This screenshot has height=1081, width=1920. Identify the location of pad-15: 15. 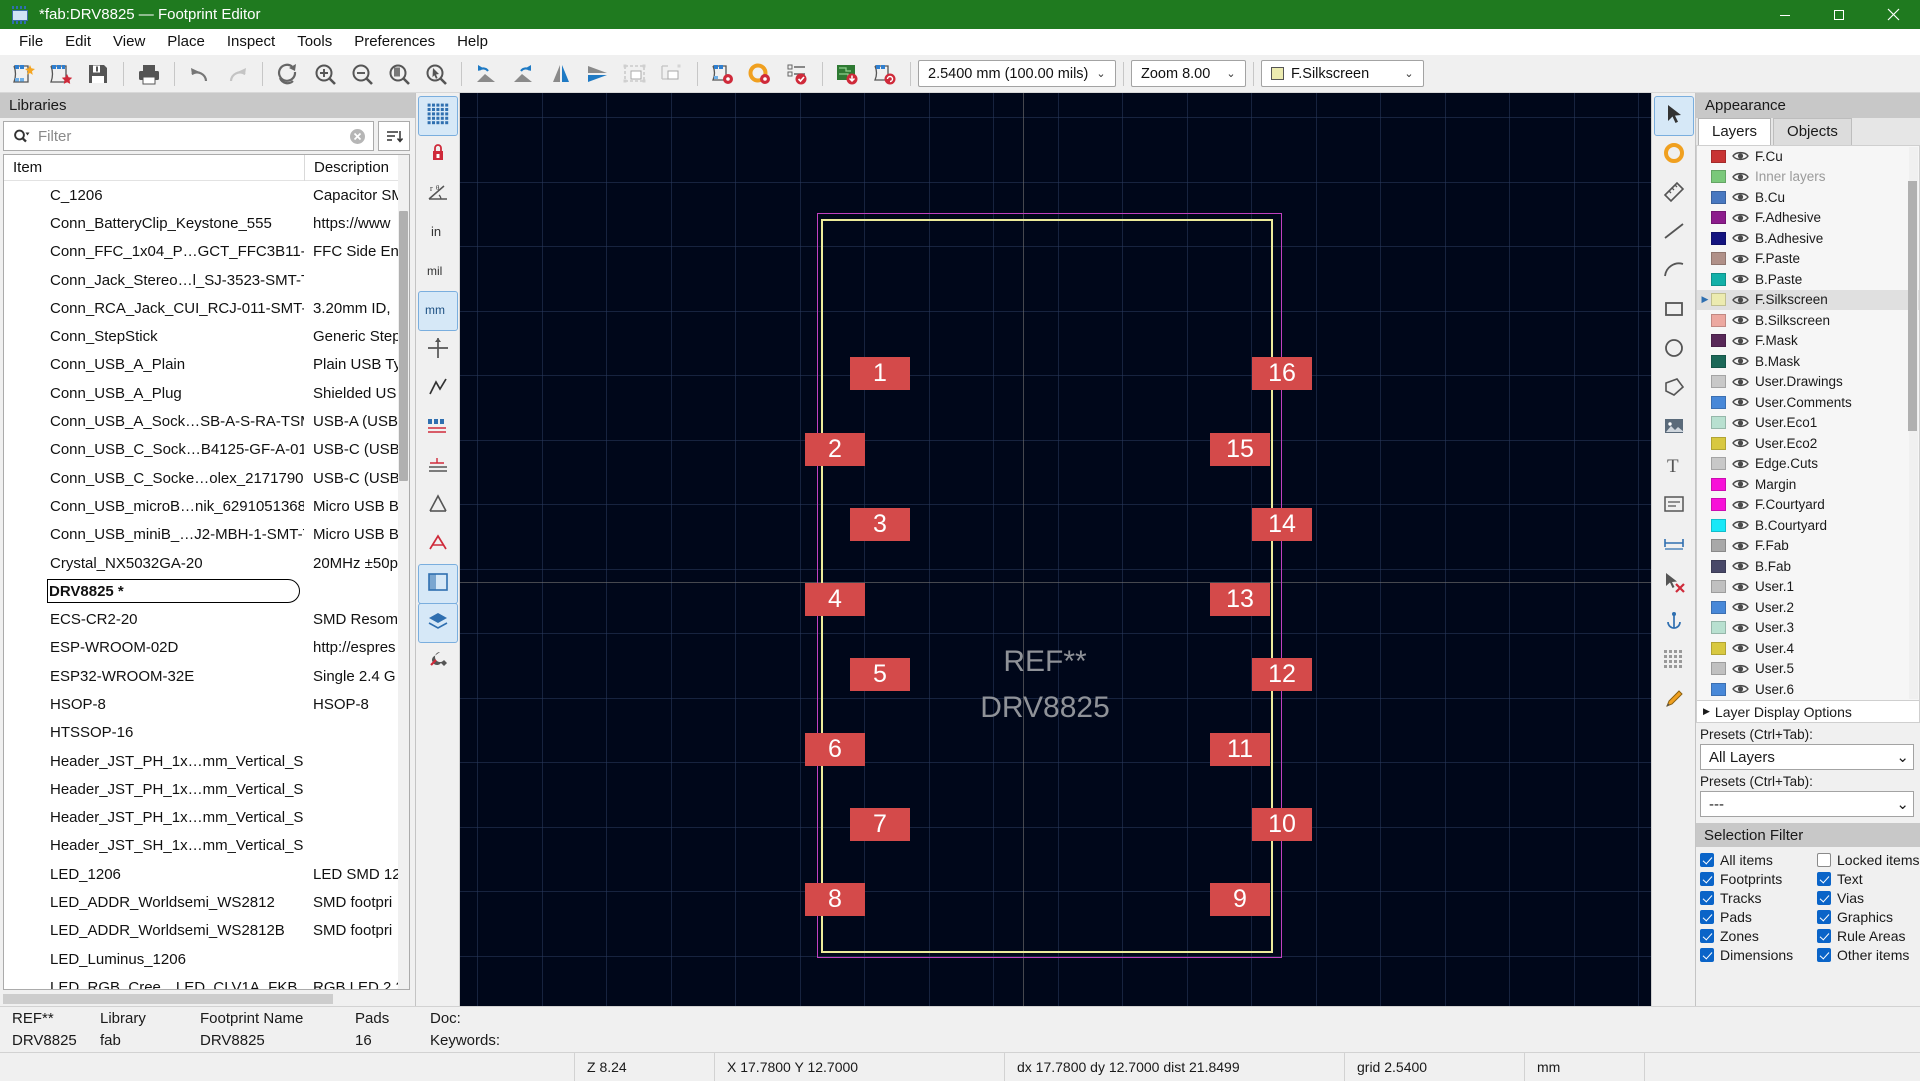
(1240, 449).